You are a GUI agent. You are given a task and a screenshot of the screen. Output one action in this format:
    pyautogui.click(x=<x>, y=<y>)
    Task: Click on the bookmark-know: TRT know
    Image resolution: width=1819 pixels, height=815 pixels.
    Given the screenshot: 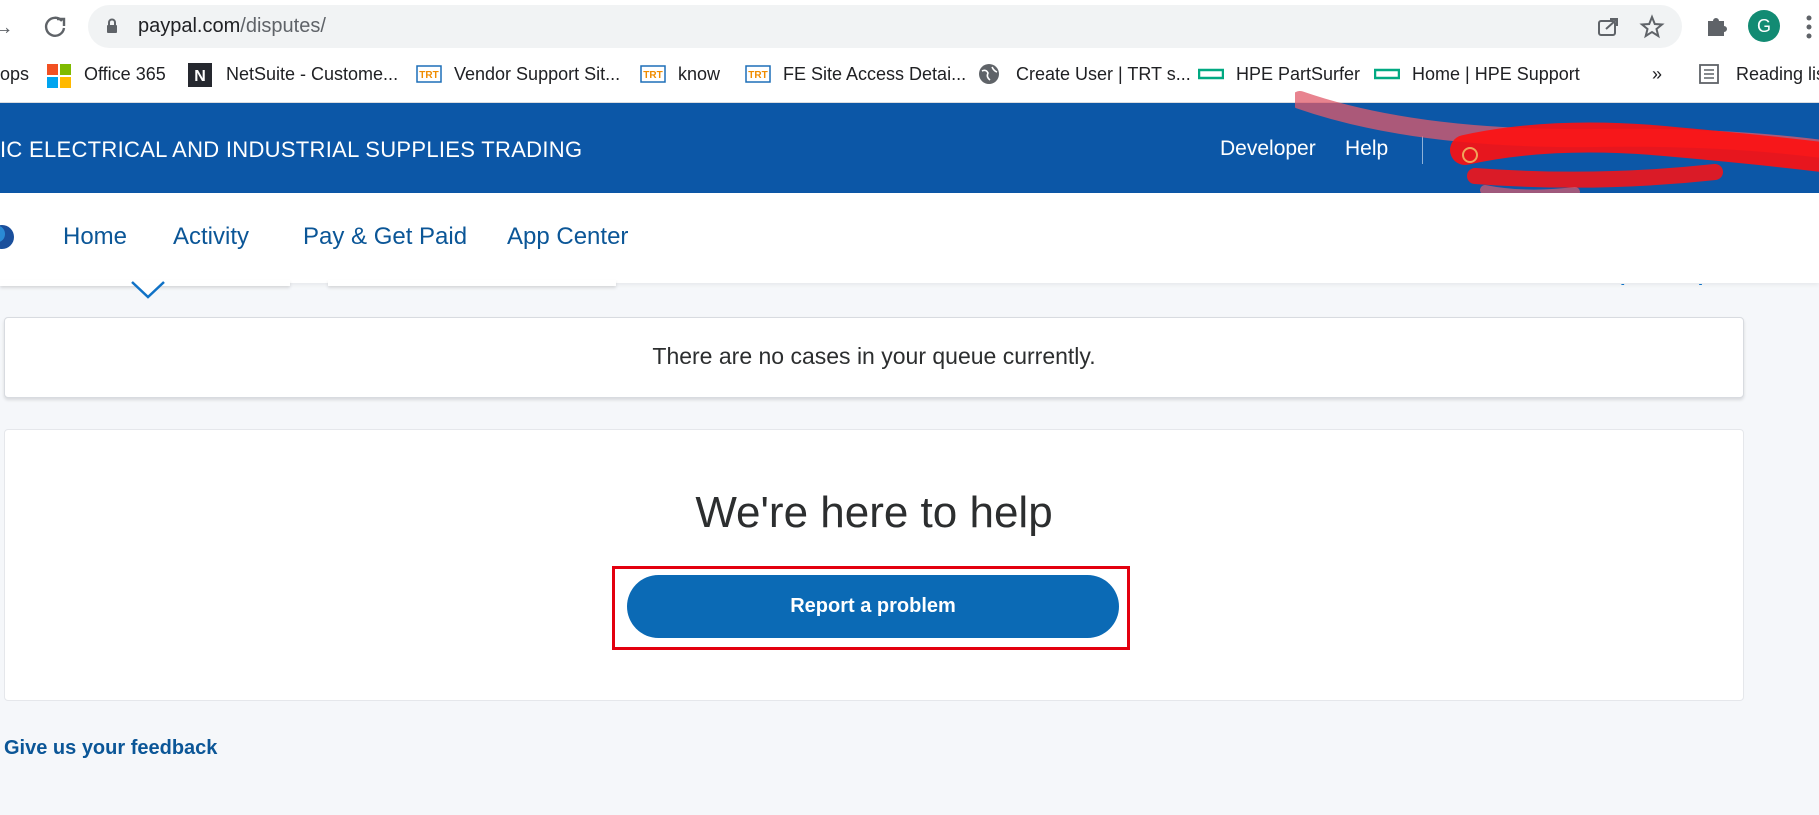 What is the action you would take?
    pyautogui.click(x=680, y=74)
    